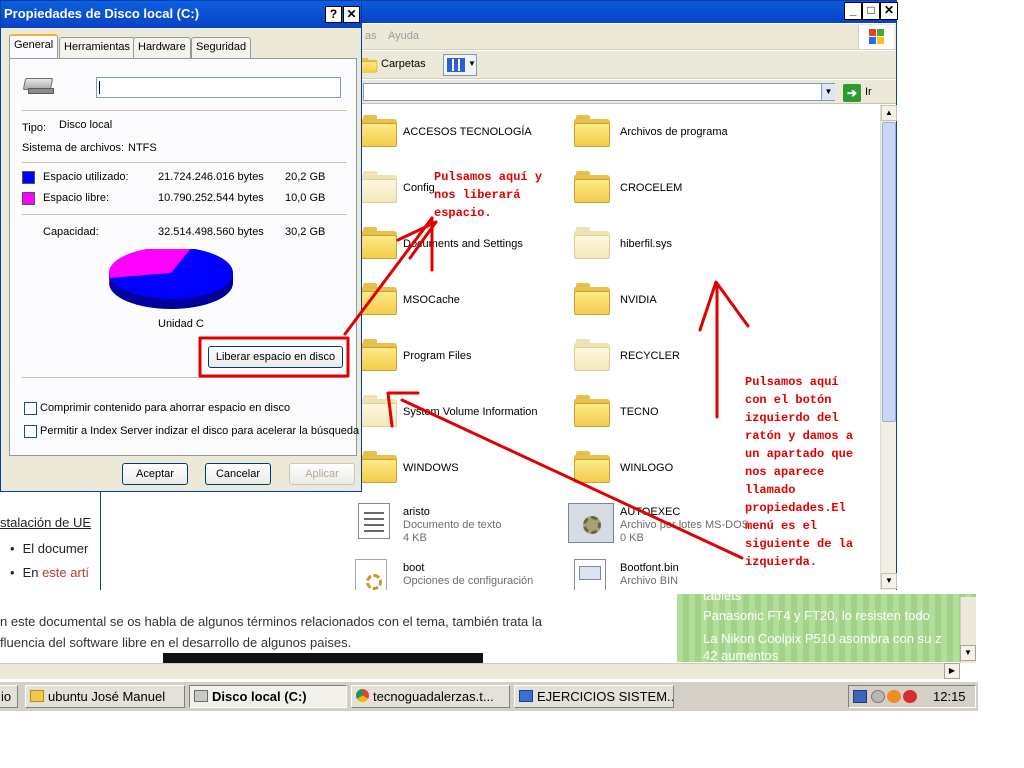 The image size is (1024, 768). I want to click on item-name: WINLOGO, so click(647, 468).